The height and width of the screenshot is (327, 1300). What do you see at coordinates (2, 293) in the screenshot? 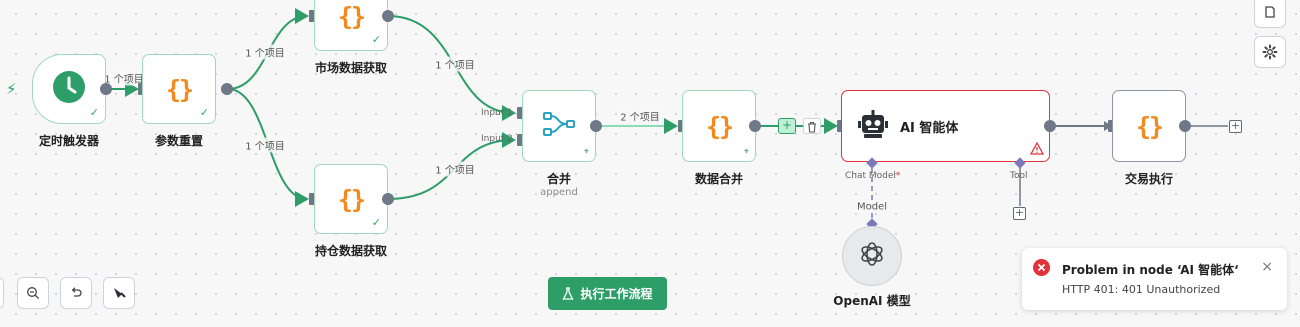
I see `zoom-to-fit-button` at bounding box center [2, 293].